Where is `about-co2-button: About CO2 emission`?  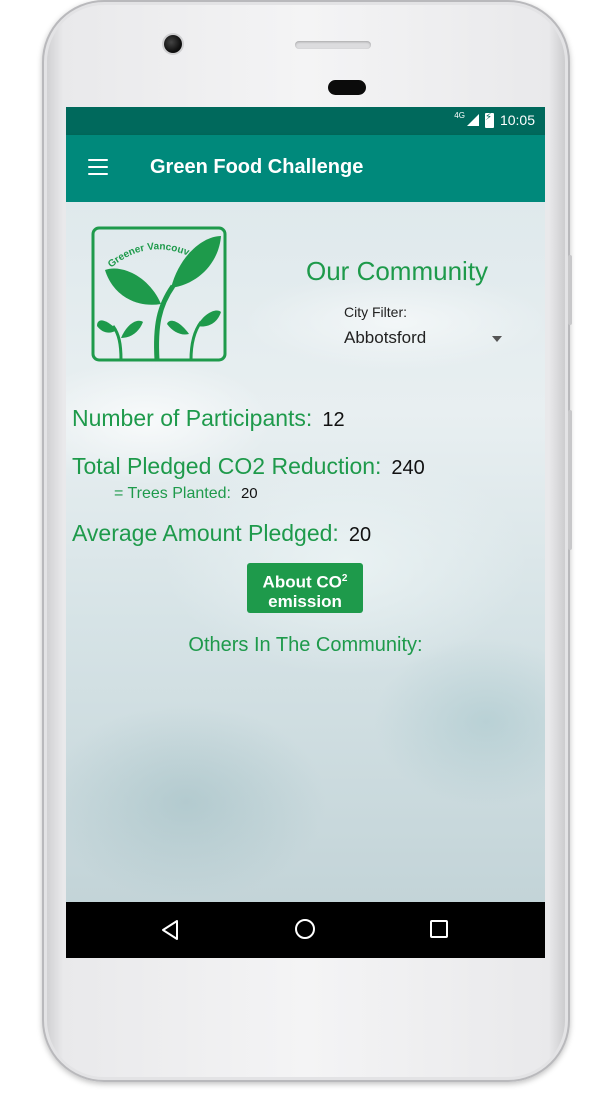
about-co2-button: About CO2 emission is located at coordinates (305, 588).